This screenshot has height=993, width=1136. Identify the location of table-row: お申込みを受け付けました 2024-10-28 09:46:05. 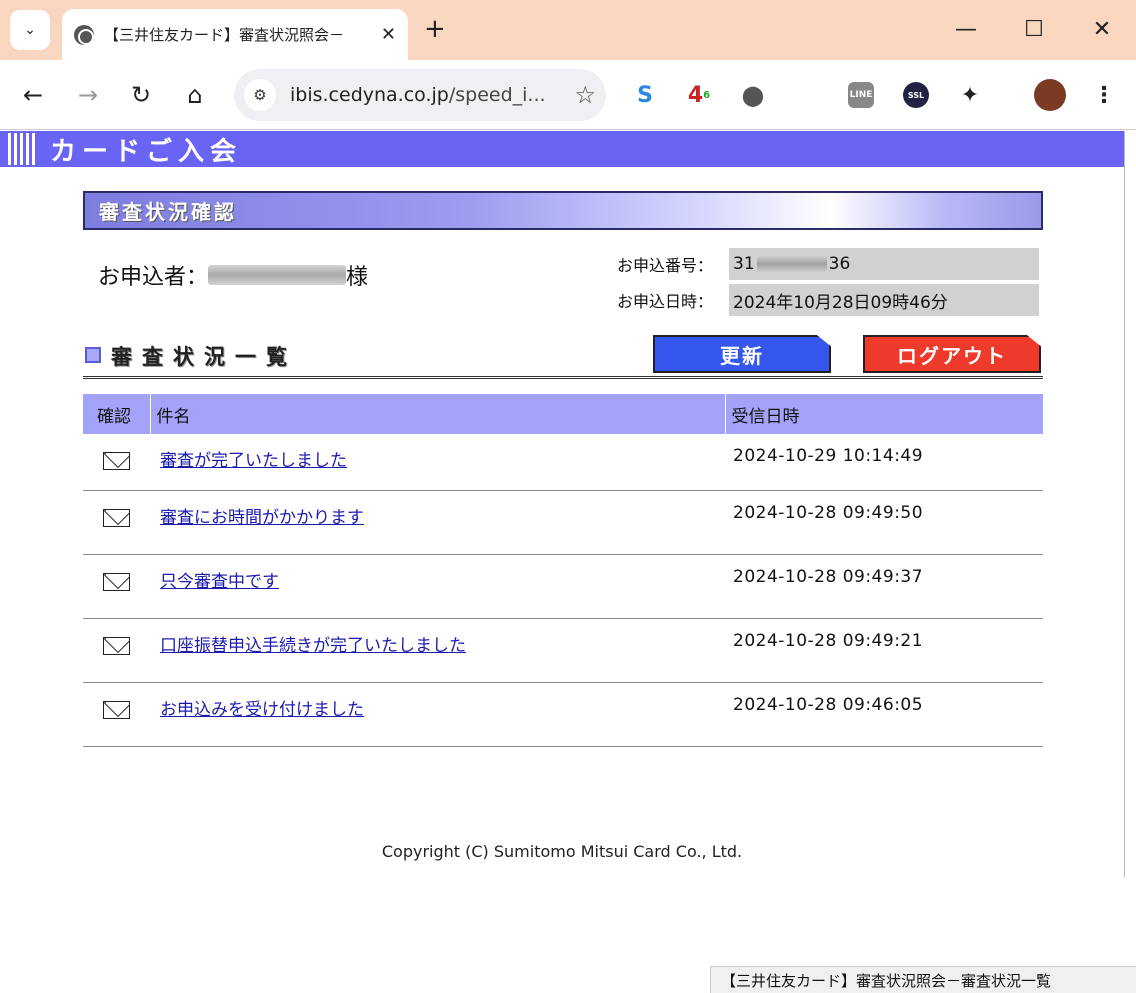
(563, 714).